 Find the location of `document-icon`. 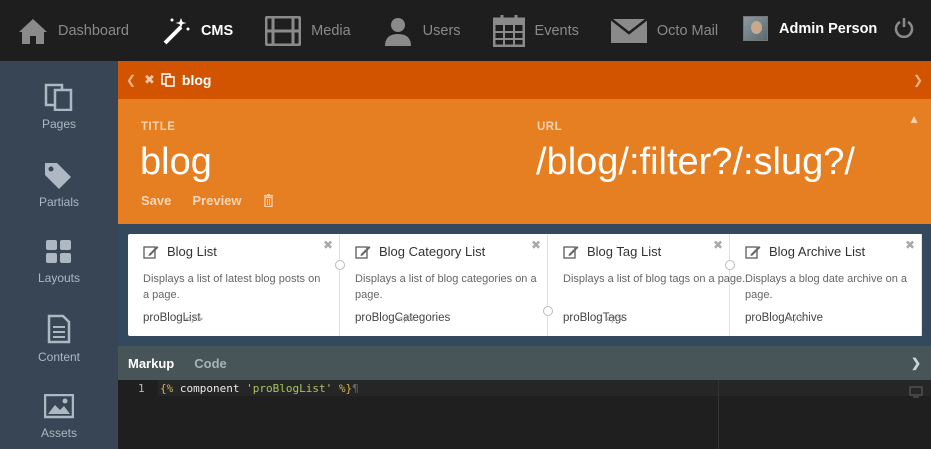

document-icon is located at coordinates (59, 329).